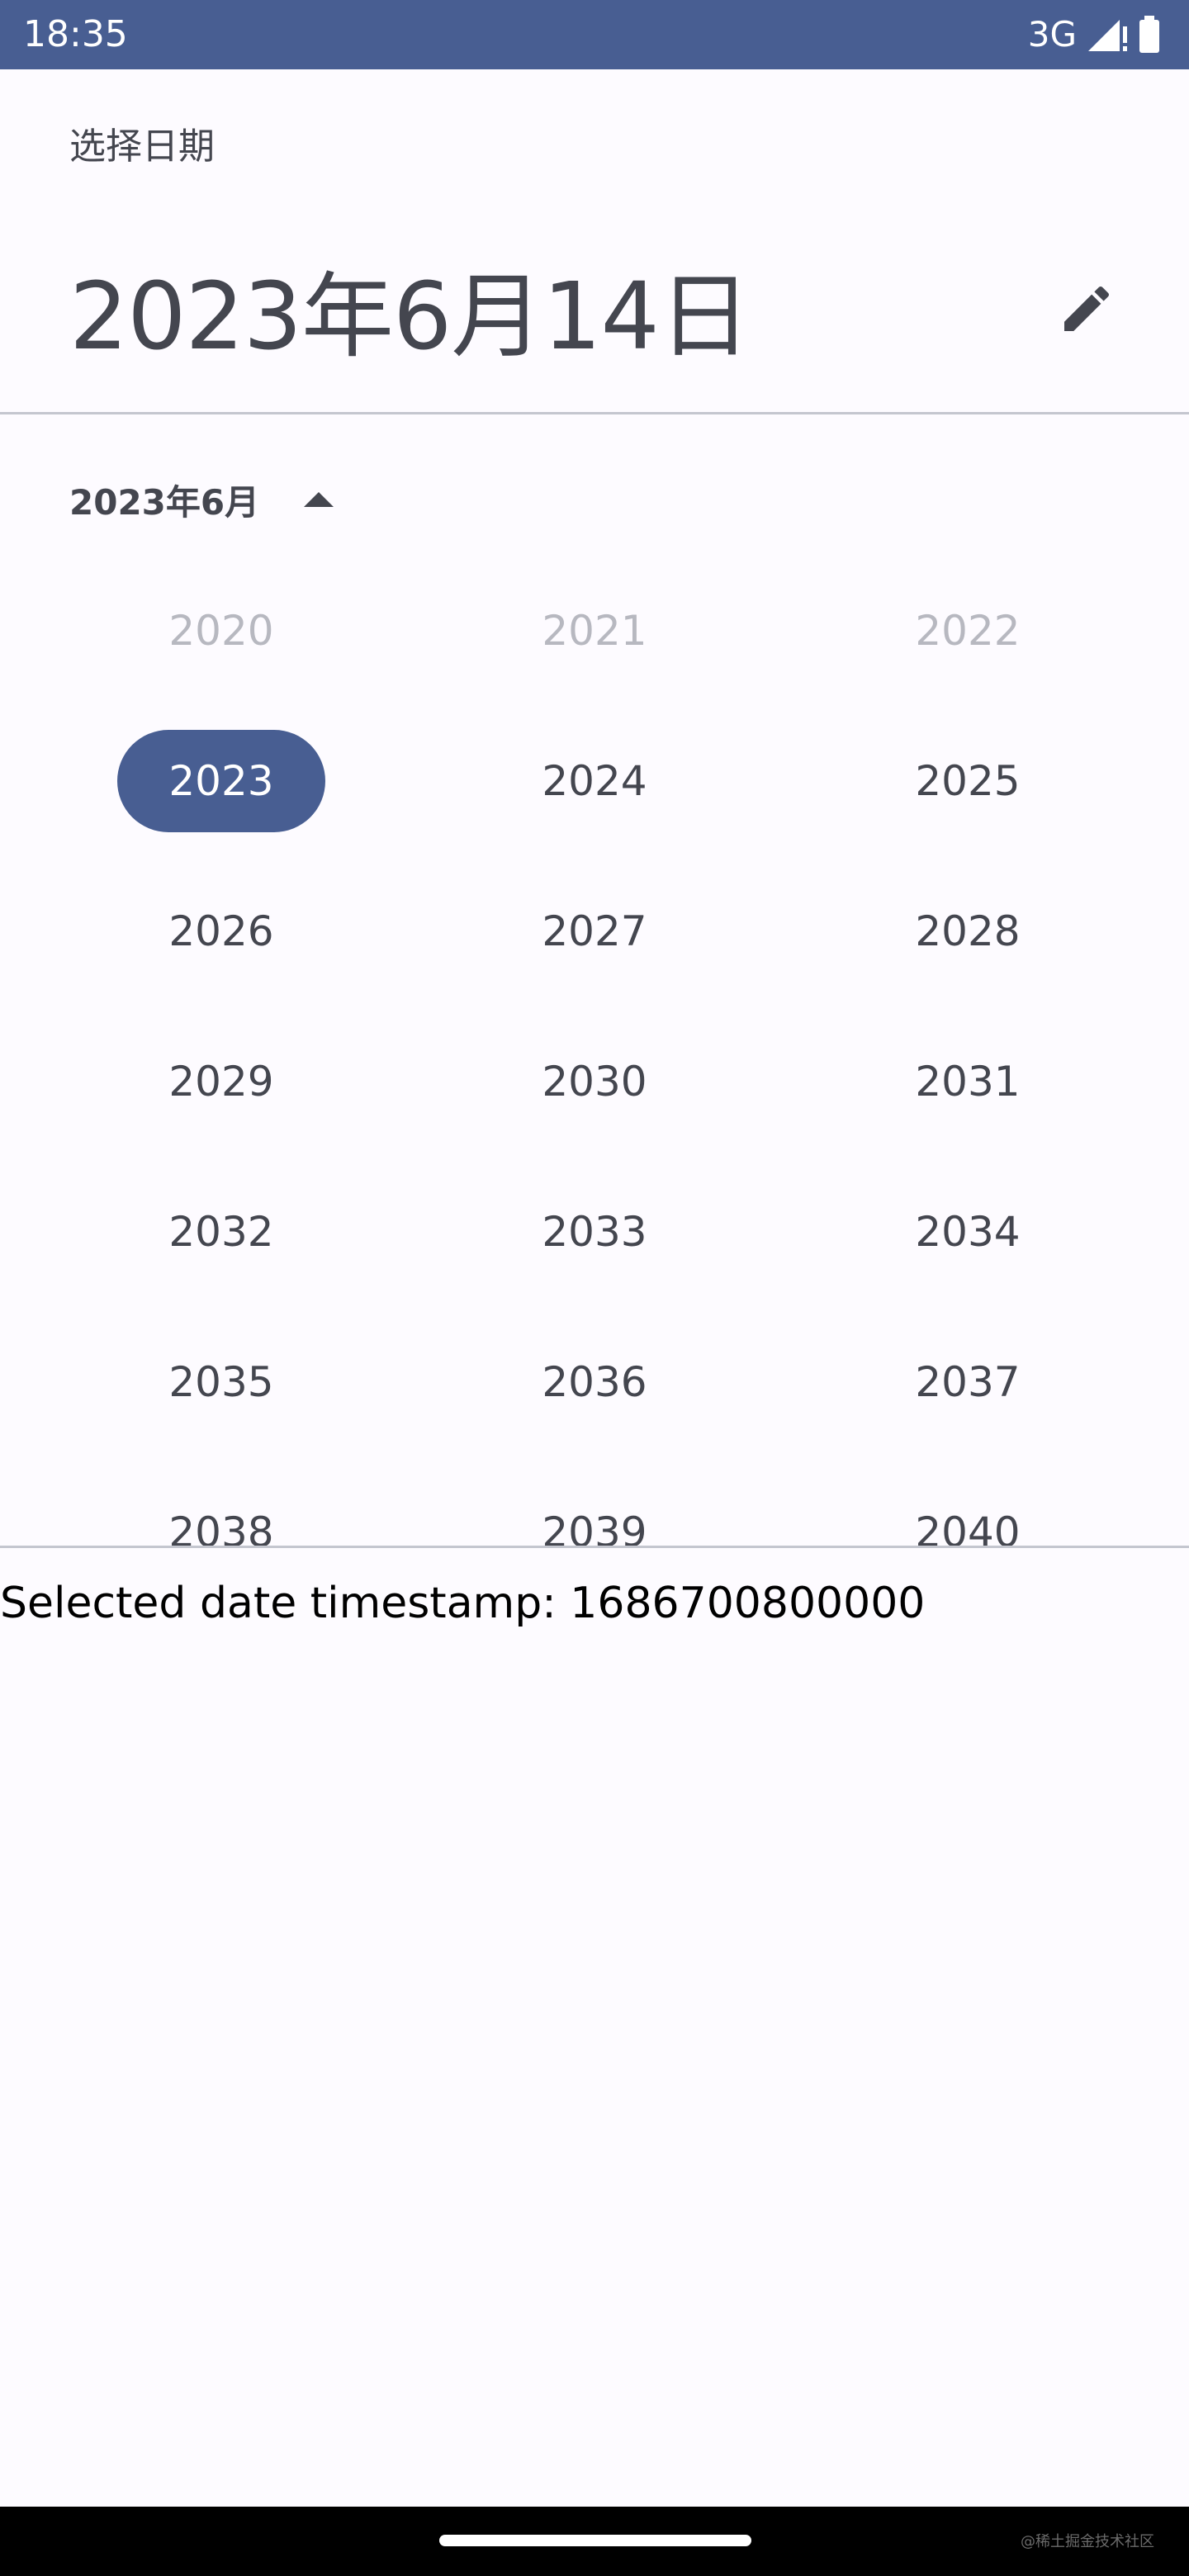  Describe the element at coordinates (221, 1382) in the screenshot. I see `year-item: 2035` at that location.